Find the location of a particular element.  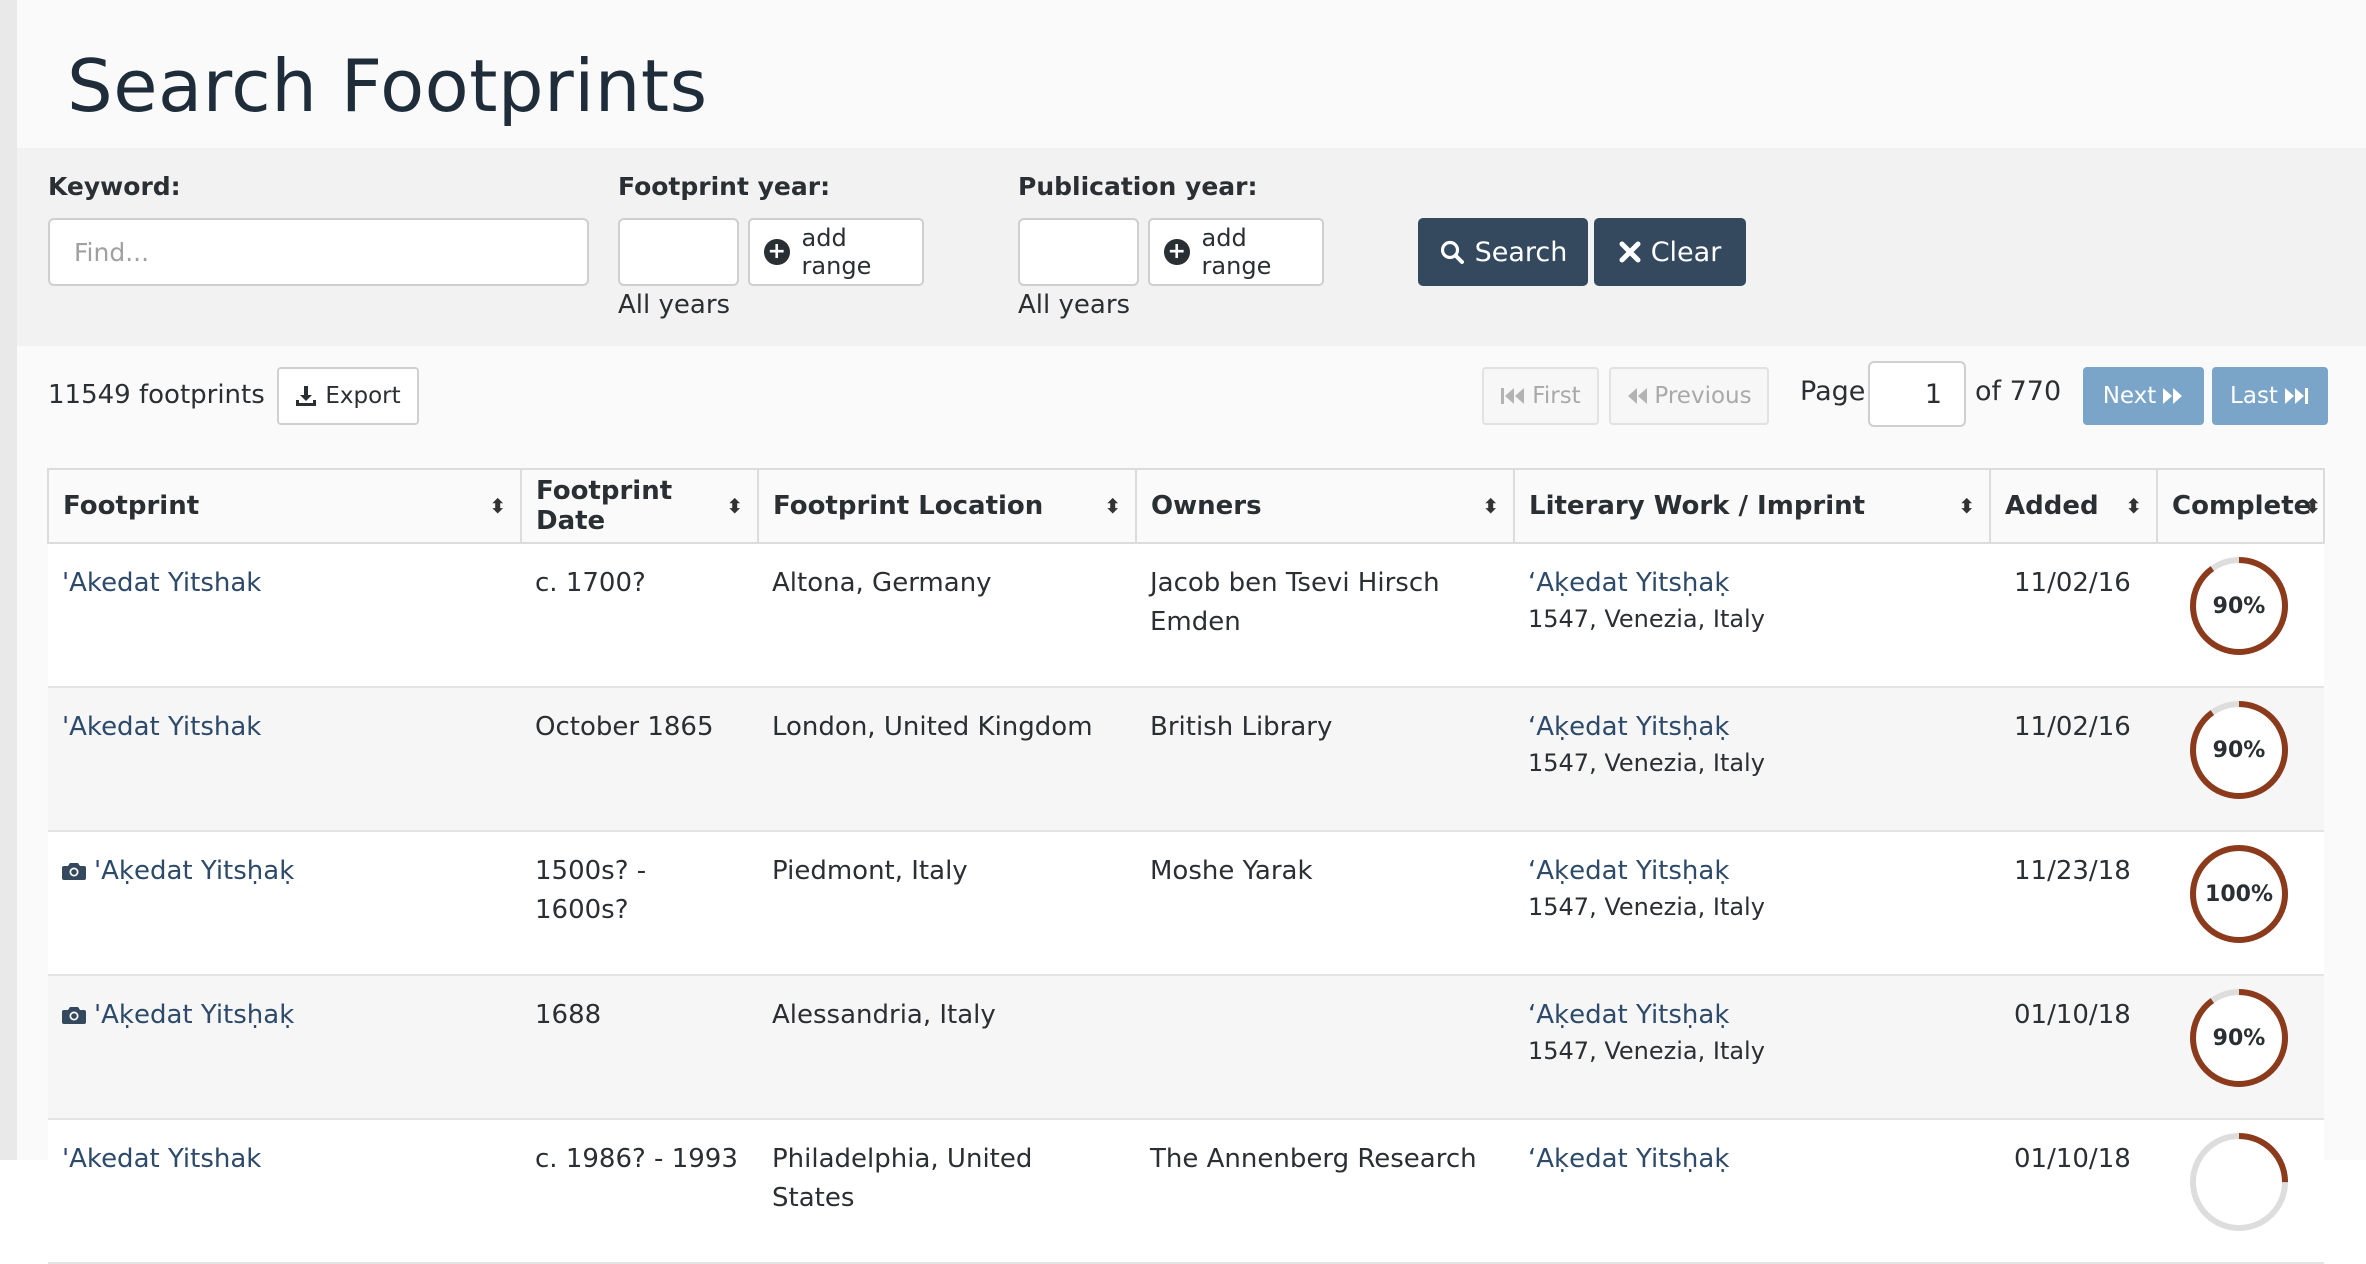

keyword-input is located at coordinates (318, 252).